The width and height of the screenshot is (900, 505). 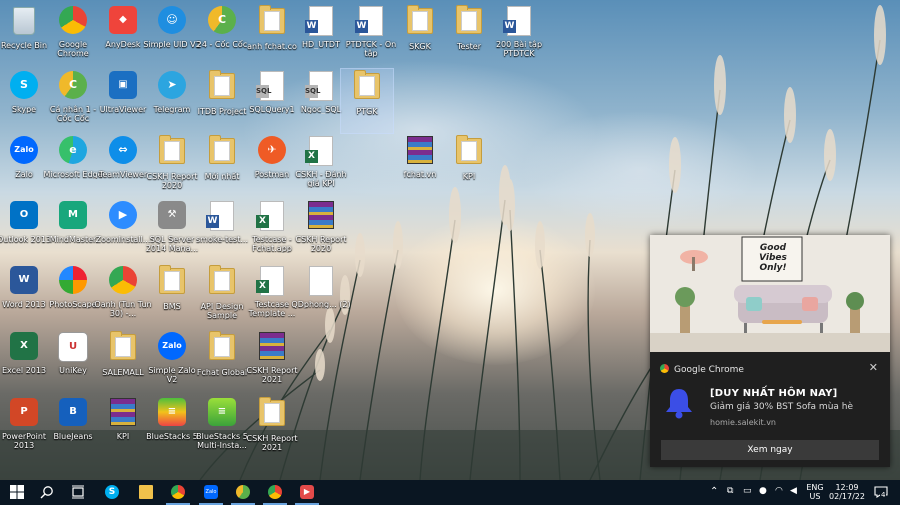 I want to click on coccoc-icon, so click(x=243, y=492).